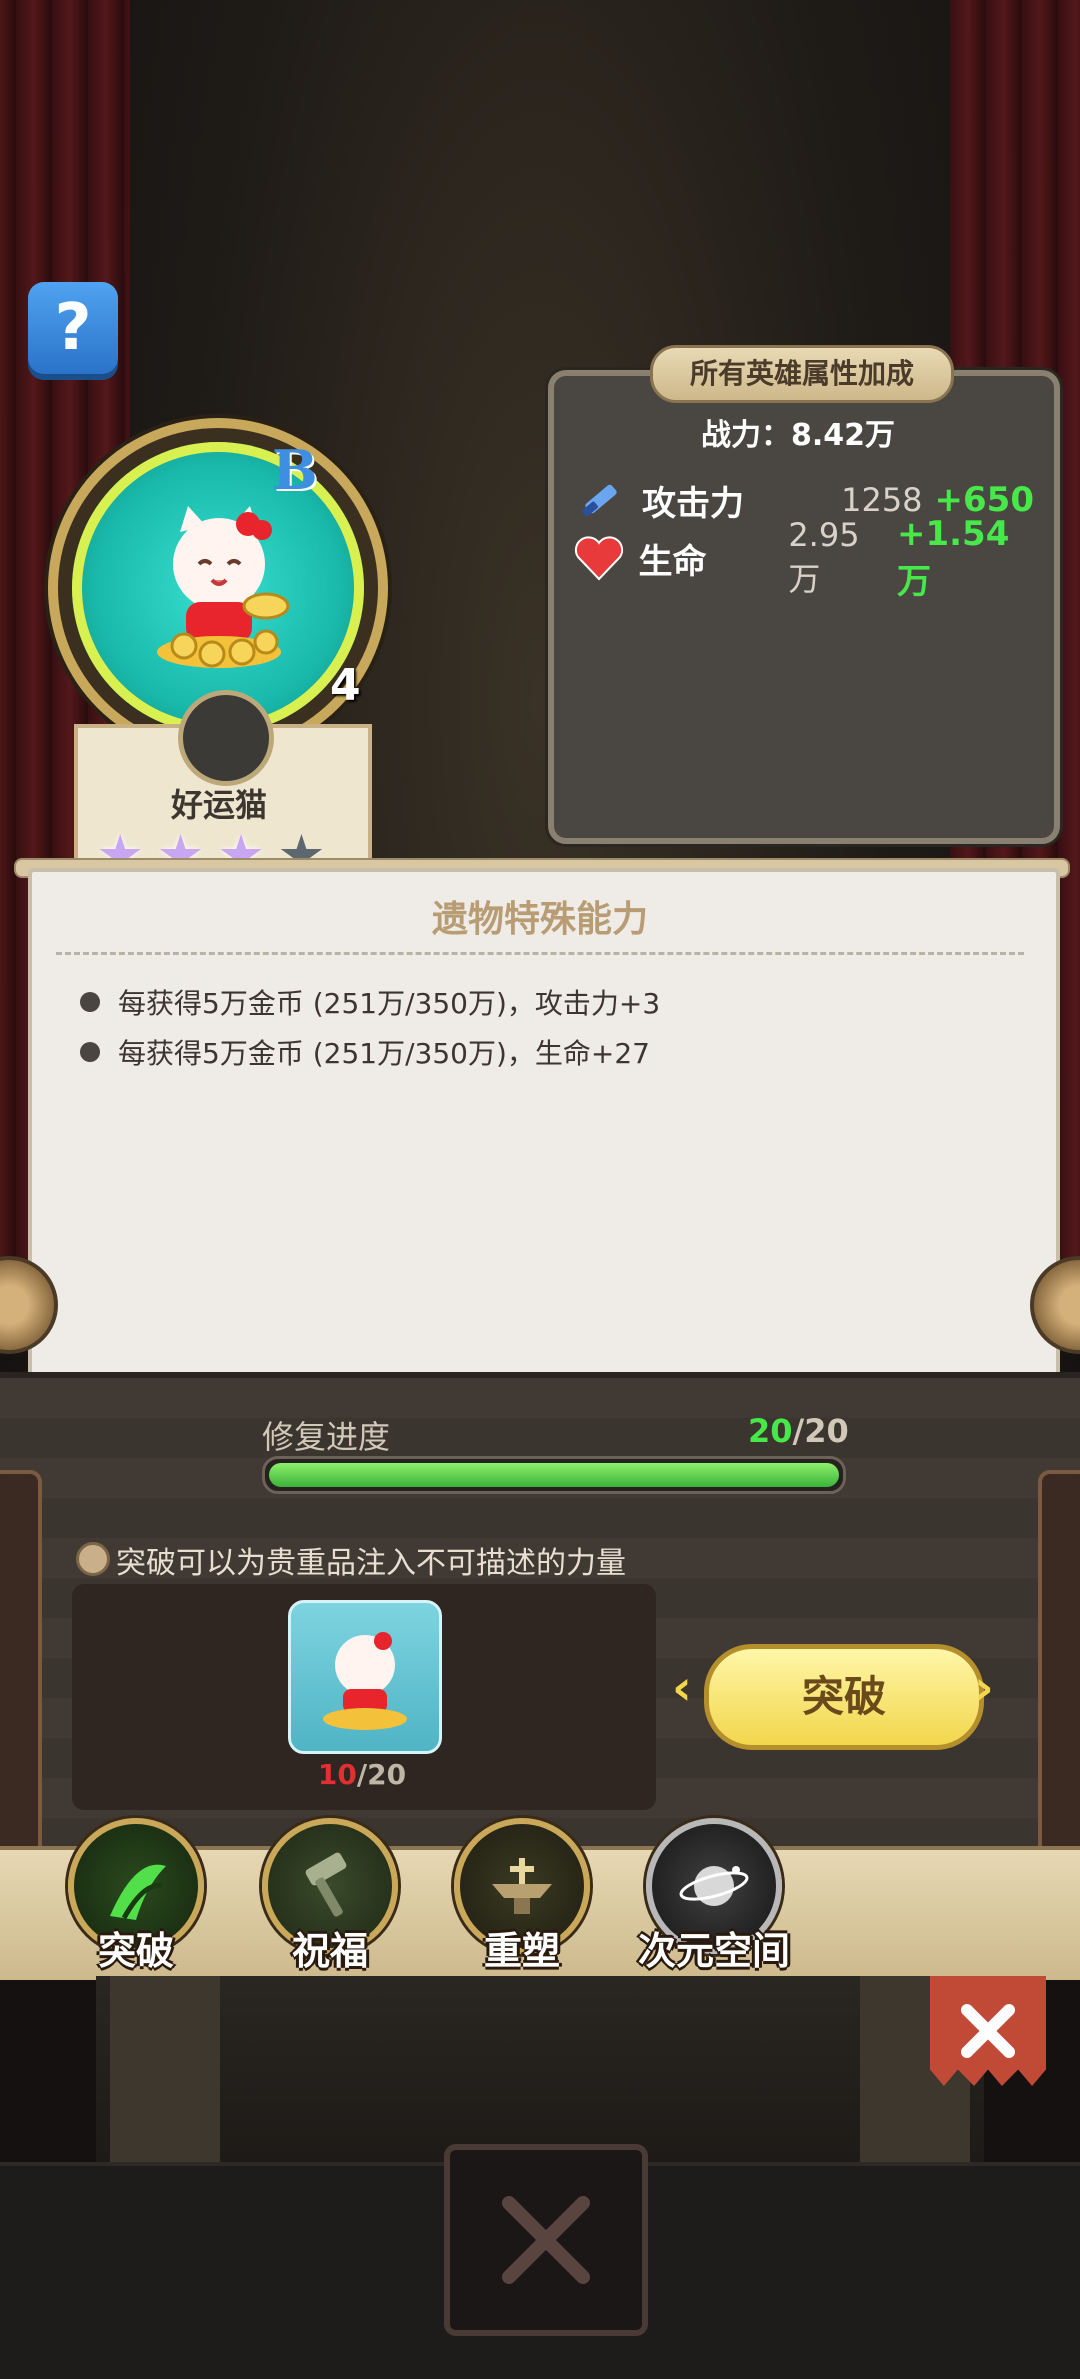 Image resolution: width=1080 pixels, height=2379 pixels. Describe the element at coordinates (381, 1774) in the screenshot. I see `material-total: /20` at that location.